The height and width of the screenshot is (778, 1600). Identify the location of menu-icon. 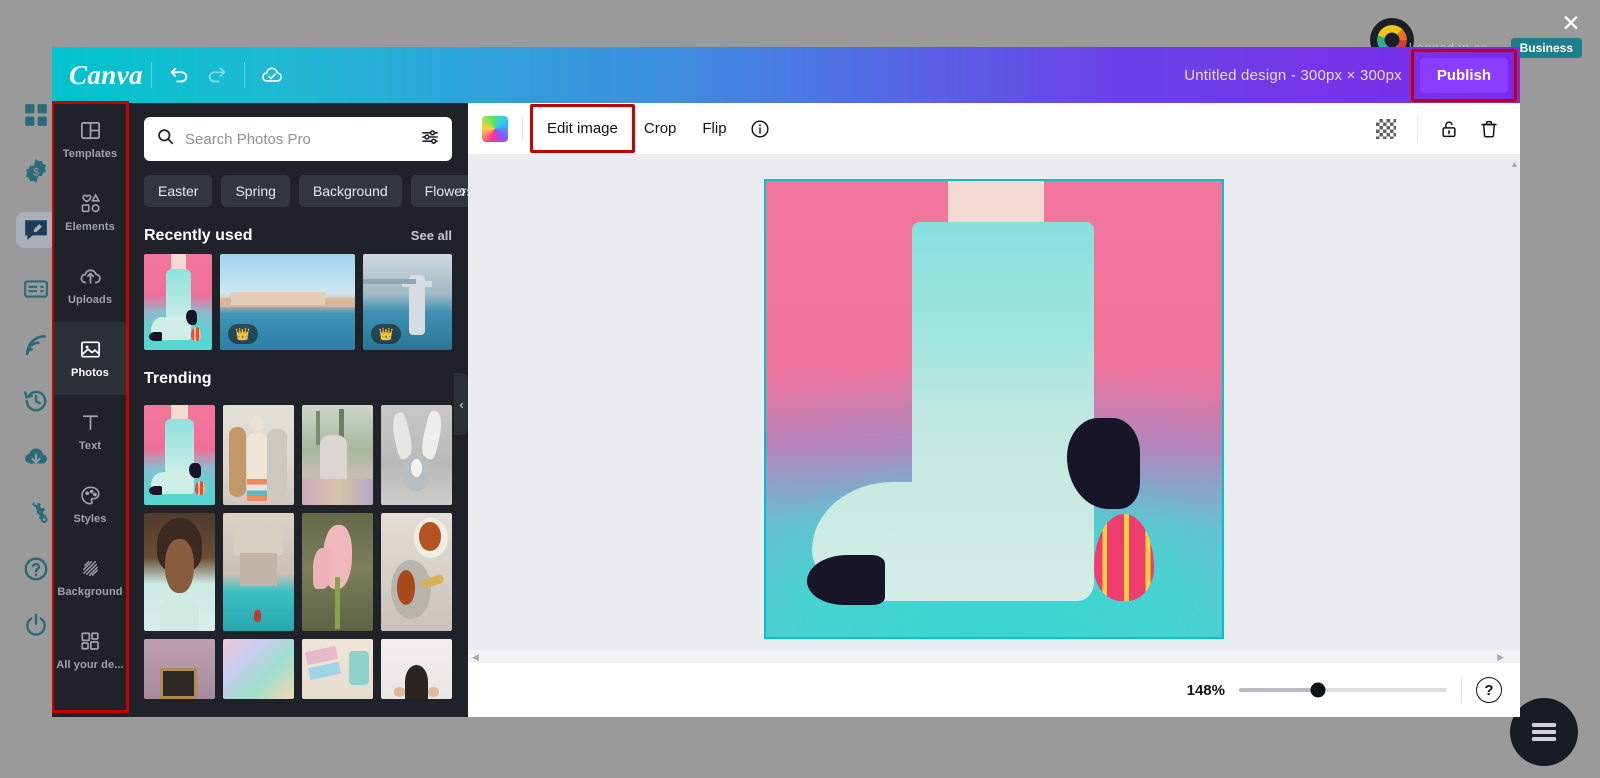
(1544, 732).